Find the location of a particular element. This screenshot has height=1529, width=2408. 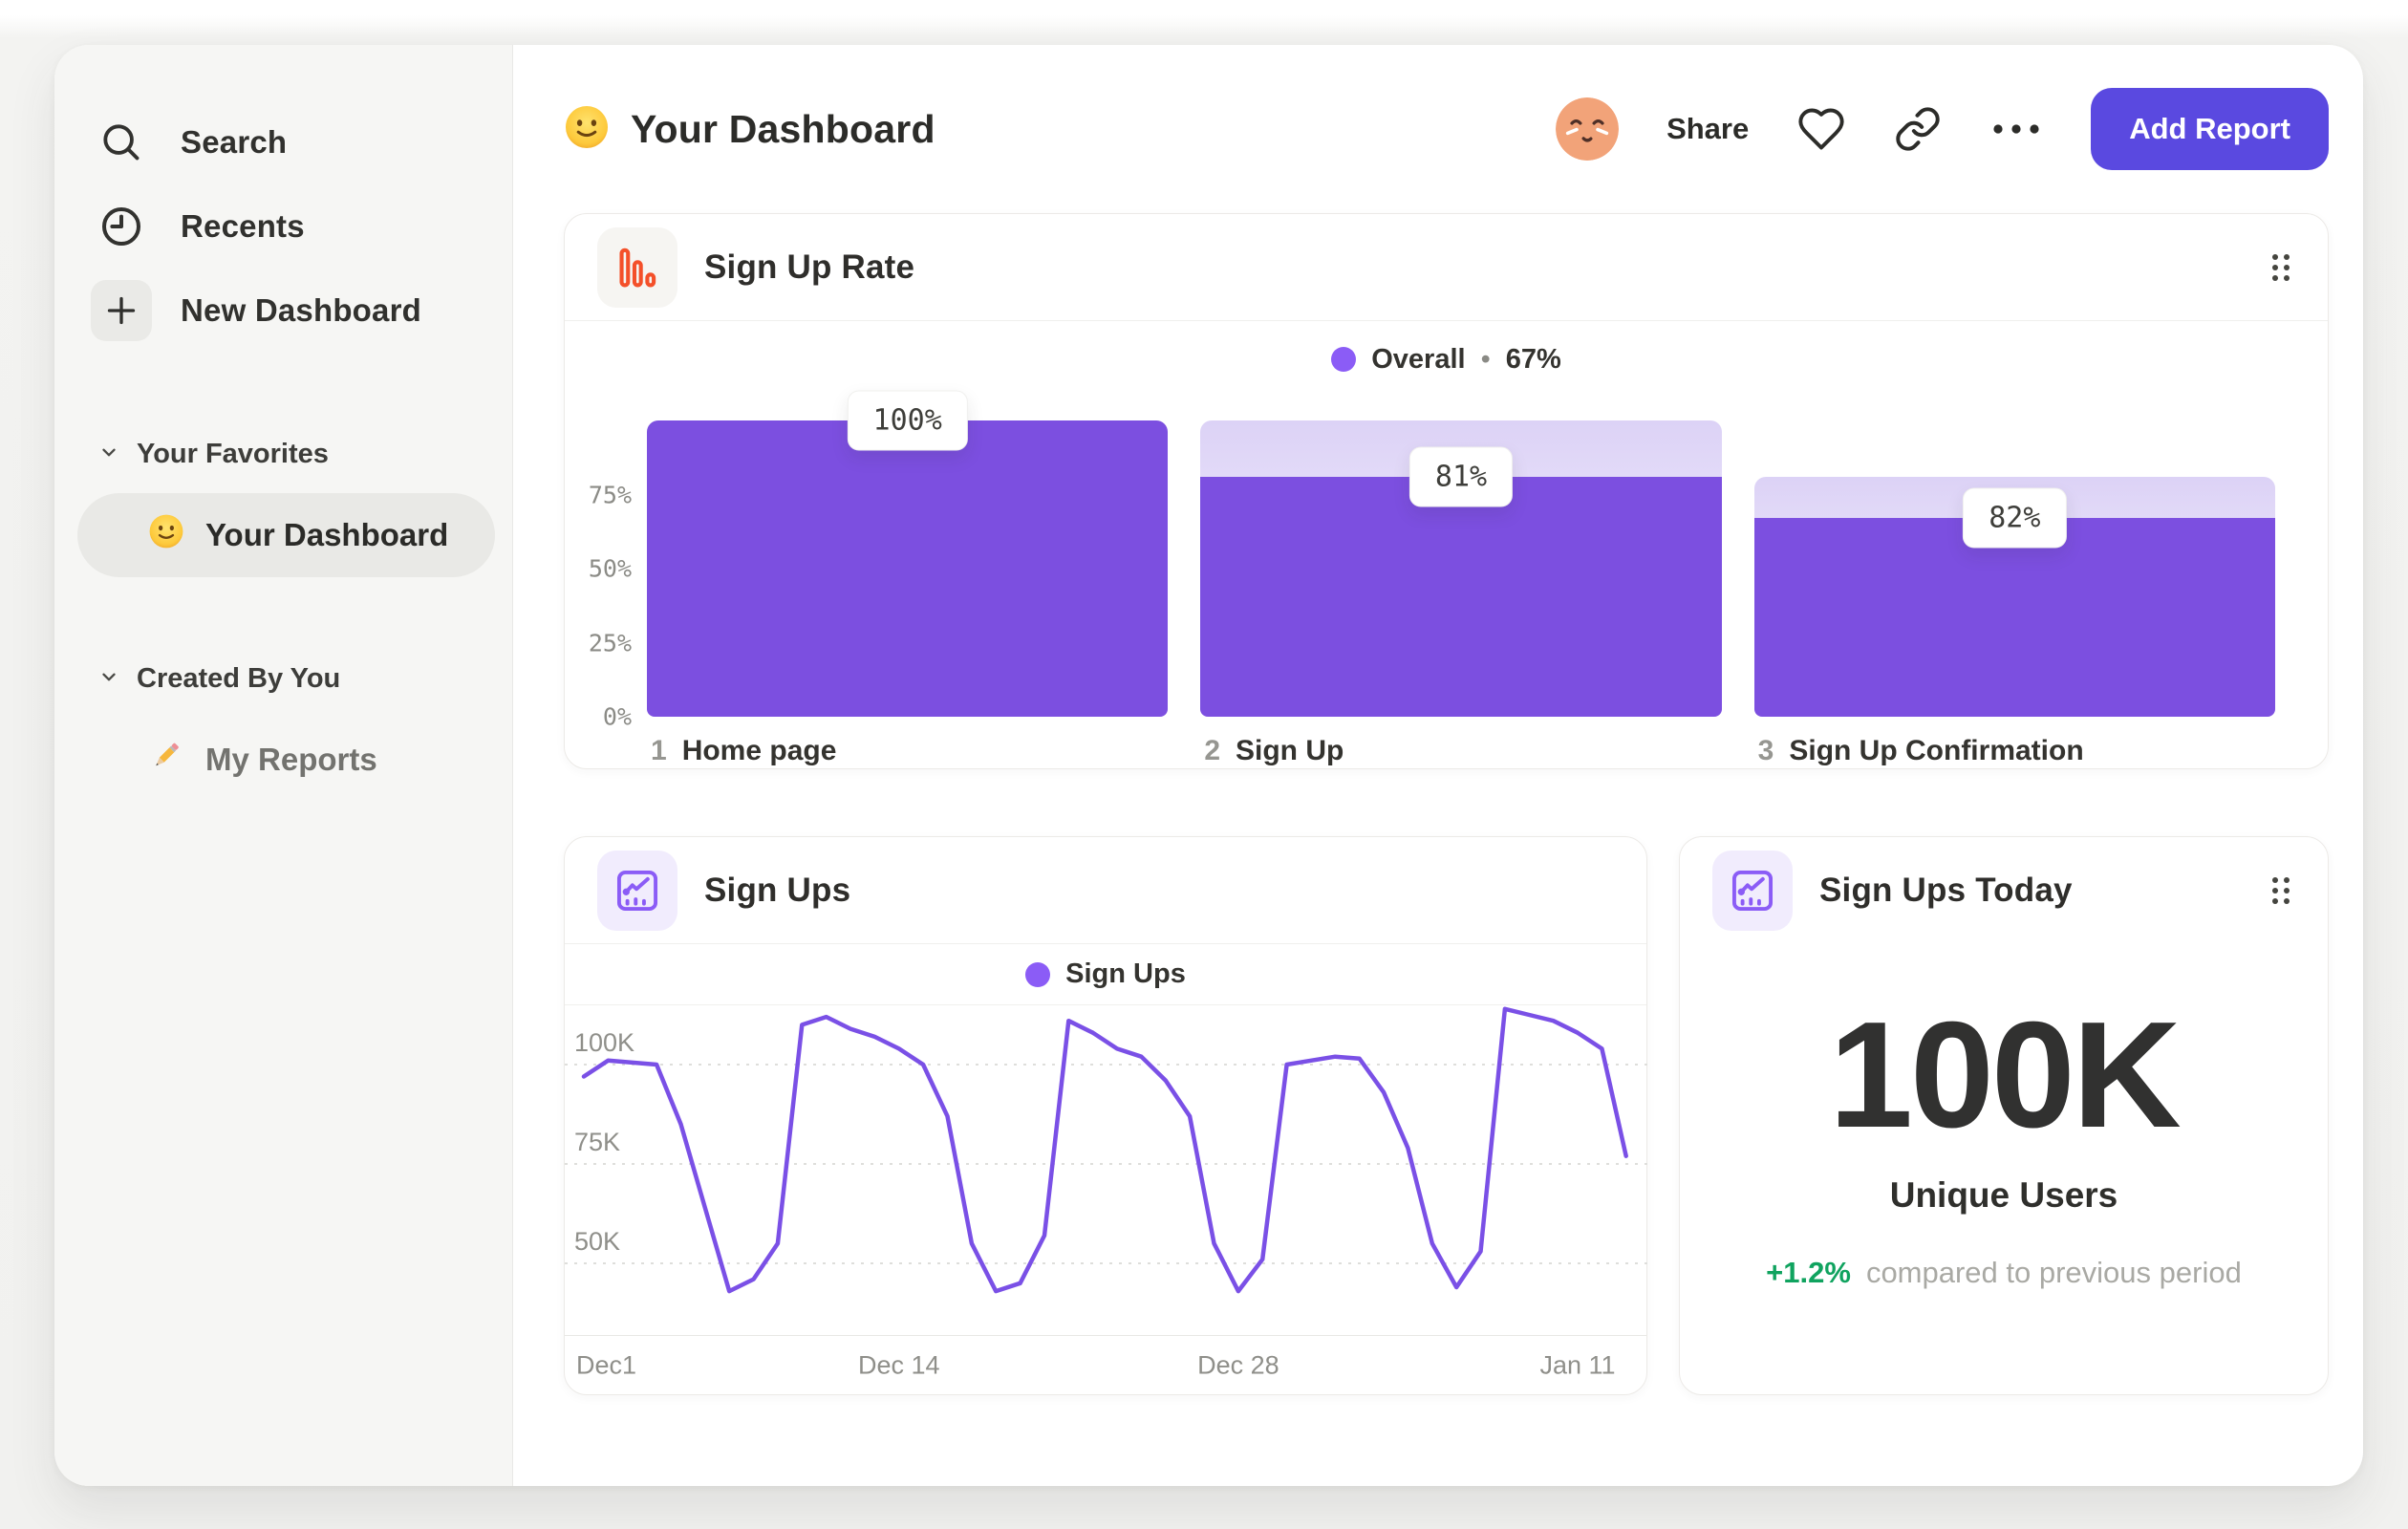

funnel-step-label: 2 Sign Up is located at coordinates (1460, 751).